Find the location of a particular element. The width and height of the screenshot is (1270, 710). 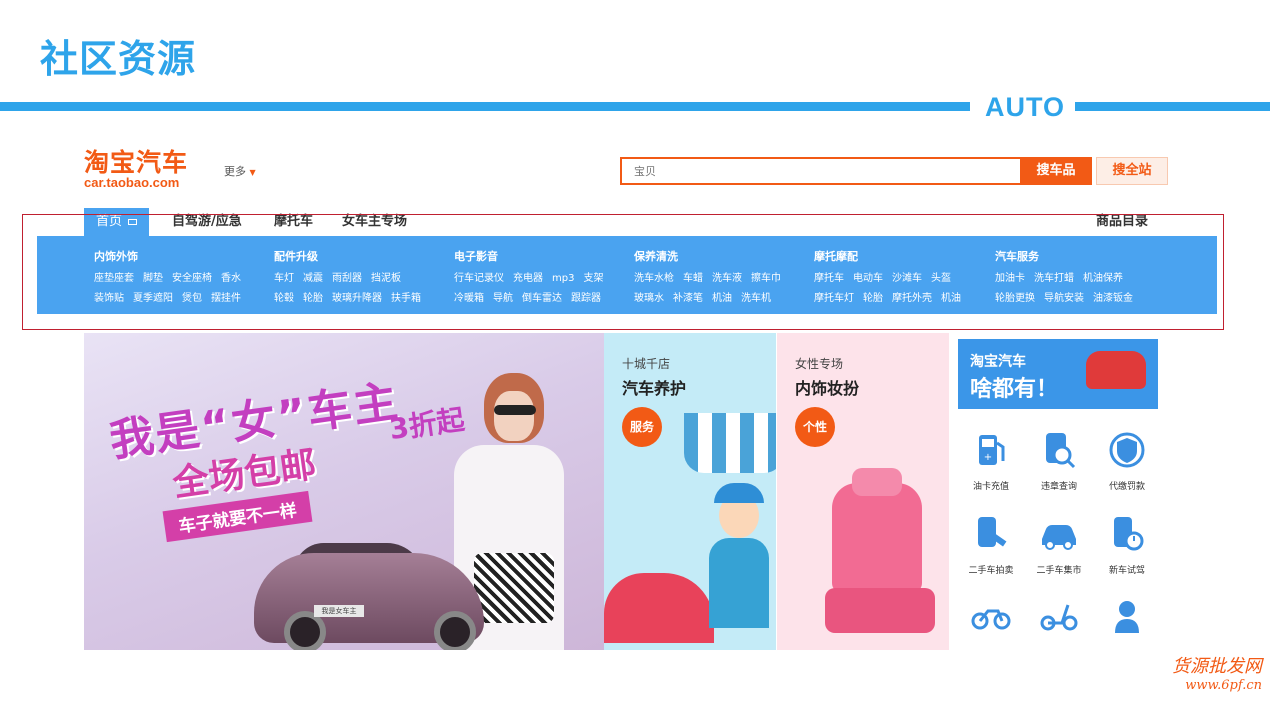

services-header-line2: 啥都有！ is located at coordinates (1014, 389).